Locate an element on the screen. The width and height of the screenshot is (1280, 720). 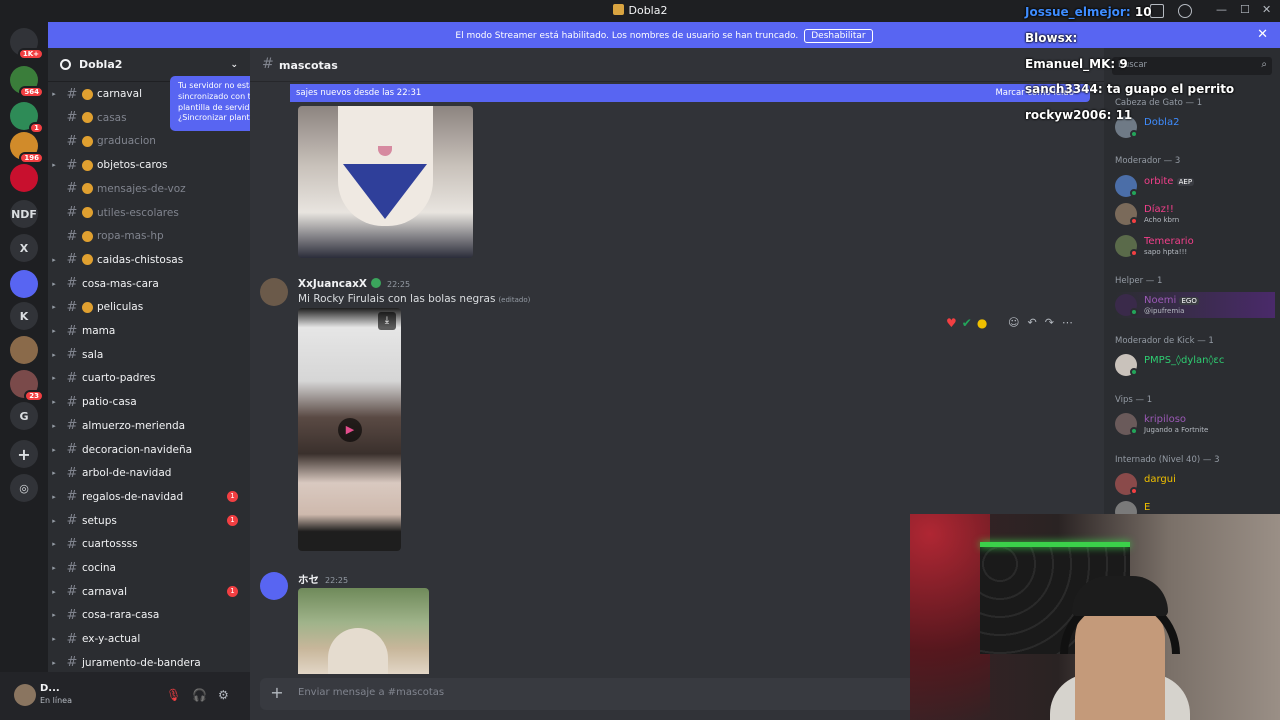
channel-item: ▸ # juramento-de-bandera is located at coordinates (149, 663).